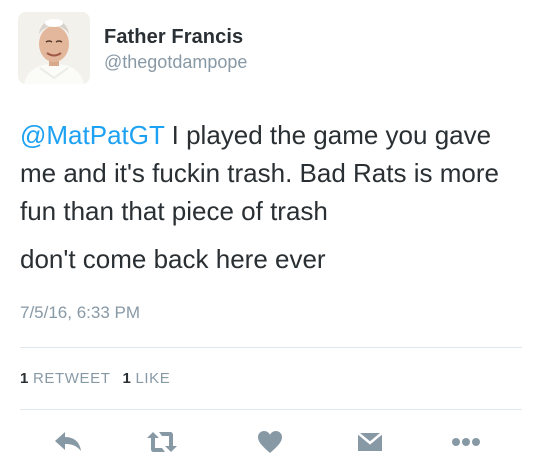 The image size is (540, 472). I want to click on mention-link: @MatPatGT, so click(92, 135).